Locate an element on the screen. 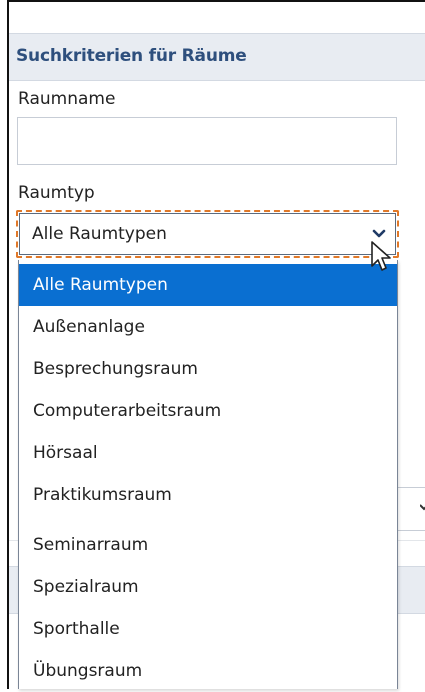 The image size is (425, 692). raumtyp-selected-value: Alle Raumtypen is located at coordinates (99, 234).